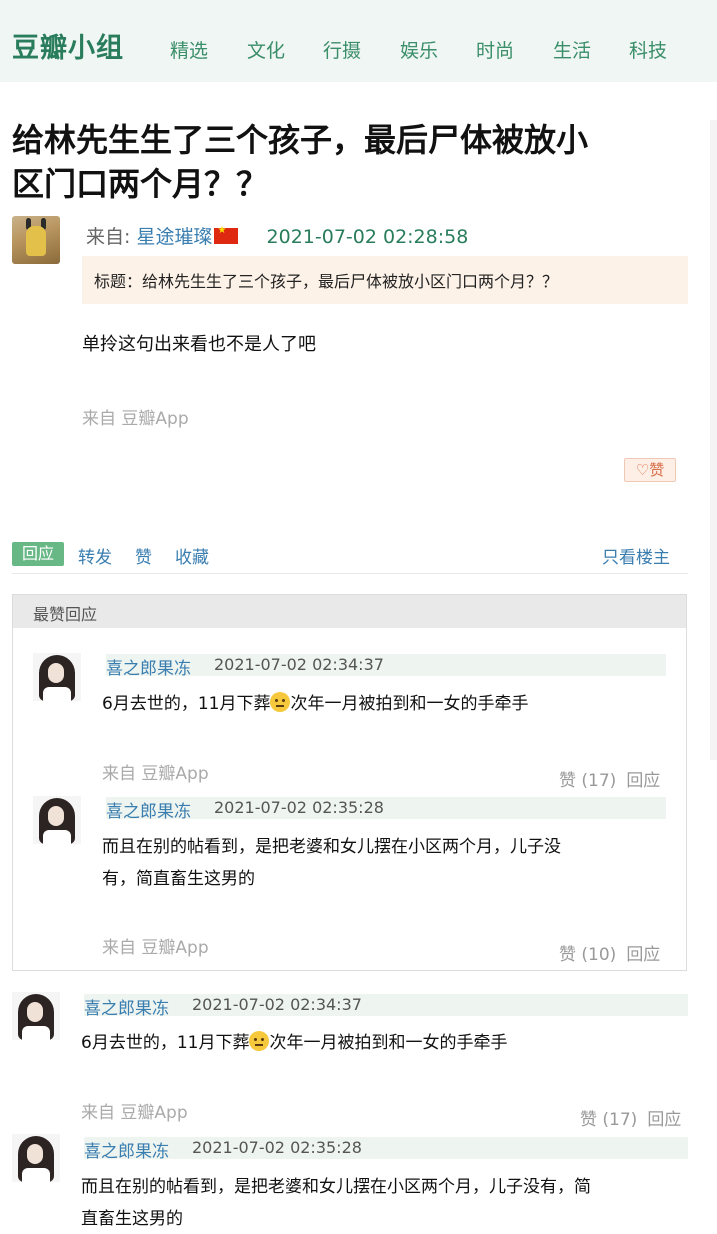  I want to click on site-logo: 豆瓣小组, so click(68, 45).